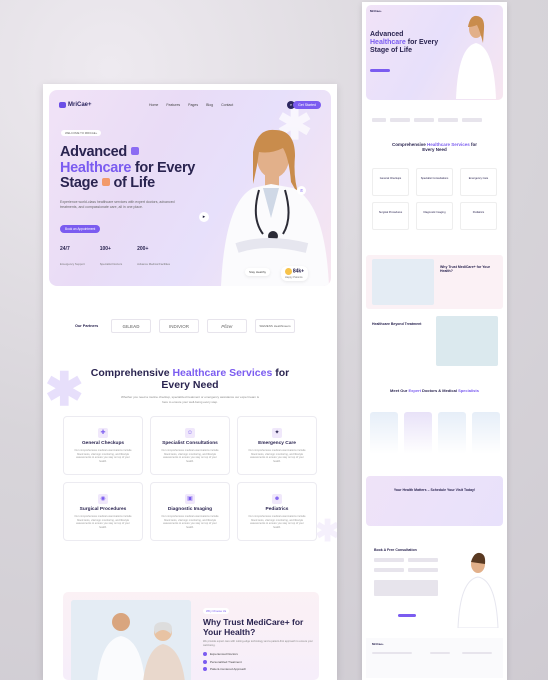 Image resolution: width=548 pixels, height=680 pixels. I want to click on list-item: Personalized Treatment, so click(224, 661).